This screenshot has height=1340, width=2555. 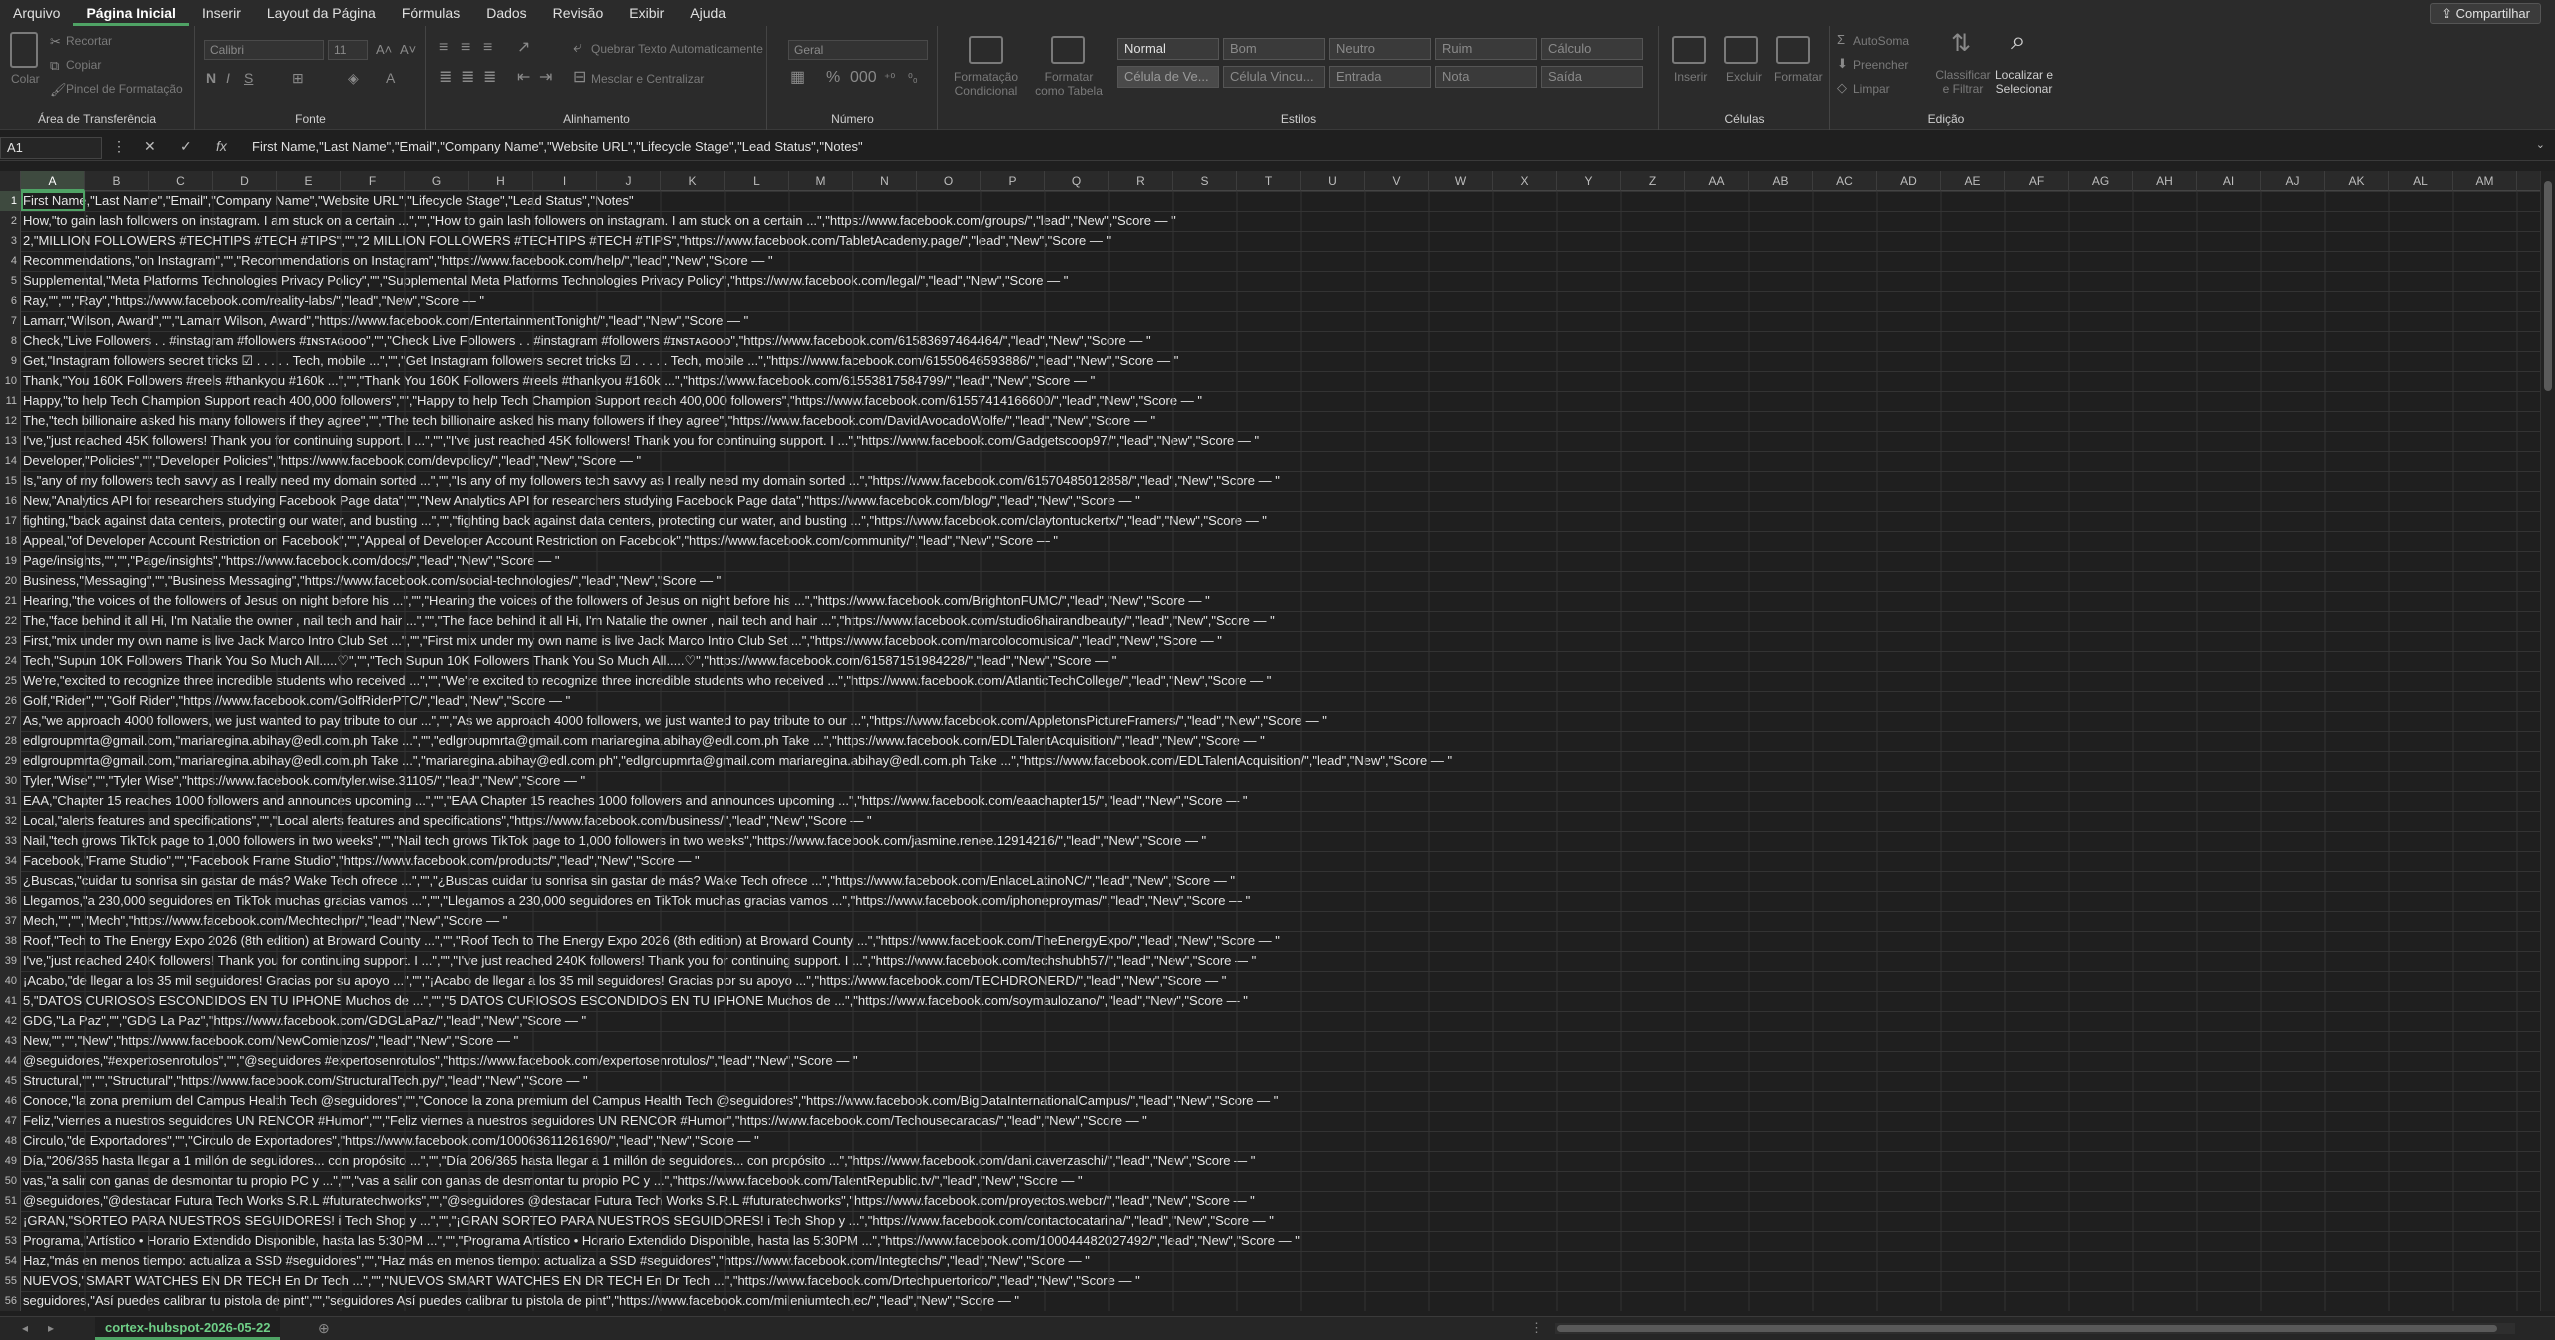 What do you see at coordinates (578, 13) in the screenshot?
I see `tab-6: Revisão` at bounding box center [578, 13].